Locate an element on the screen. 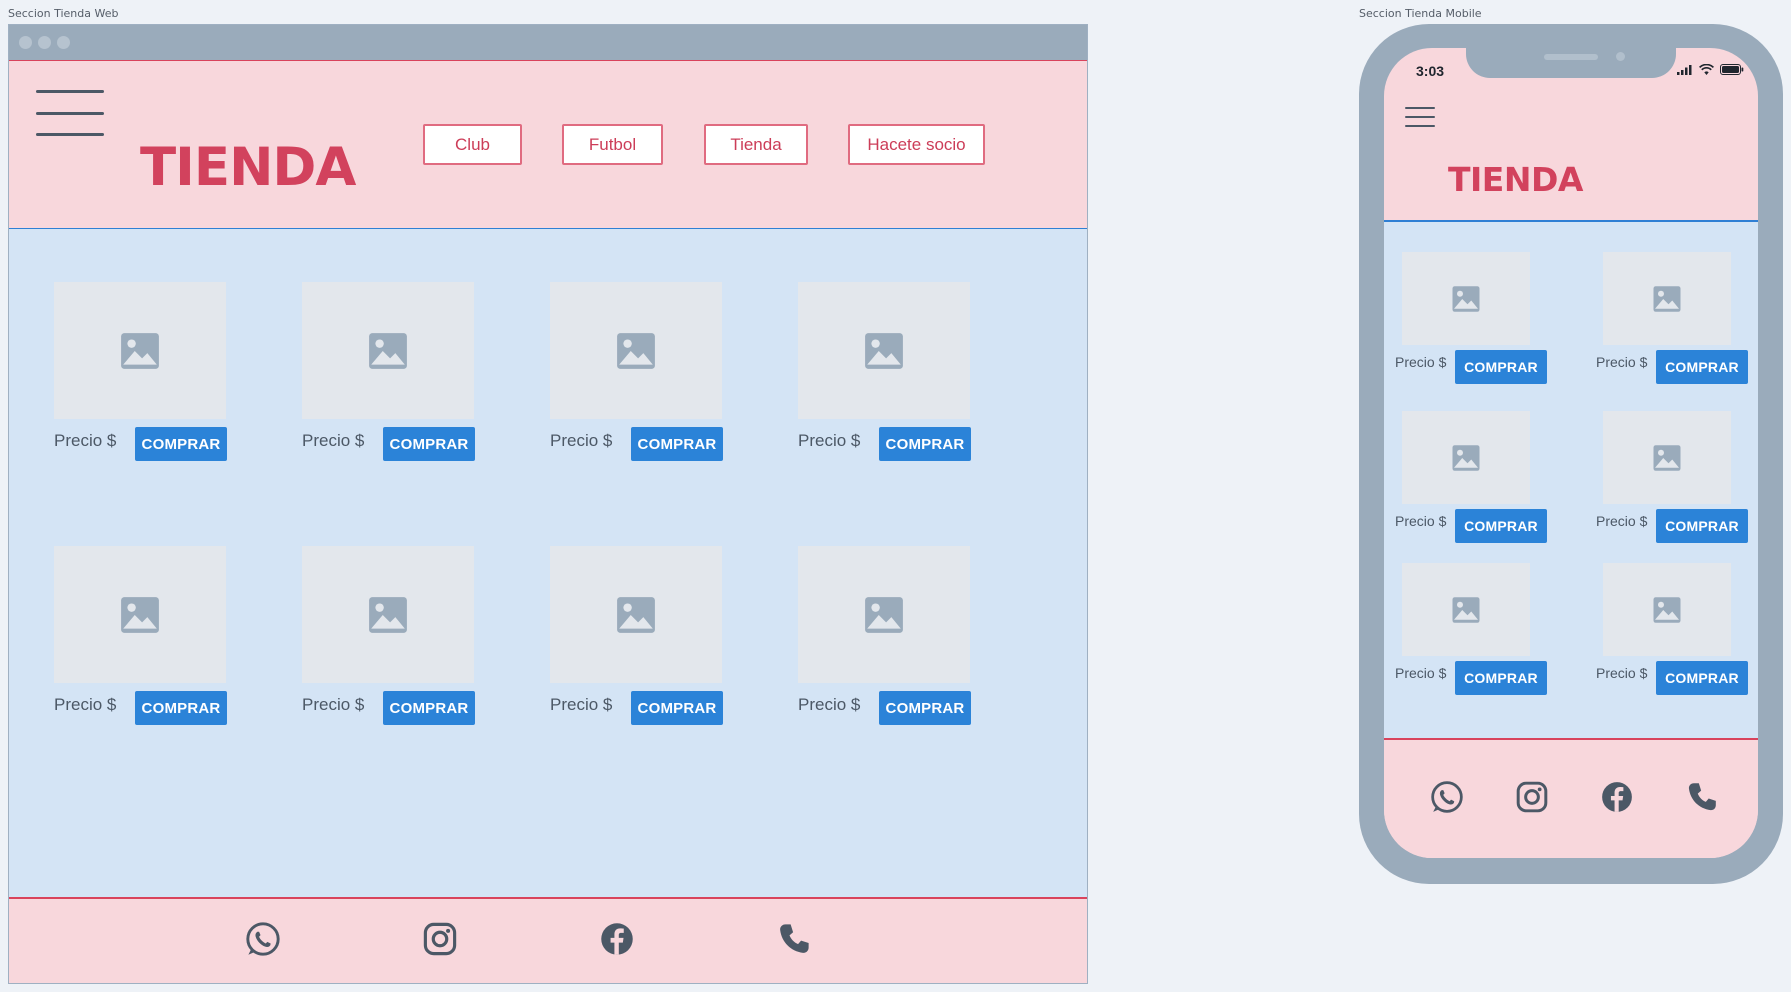 The height and width of the screenshot is (992, 1791). nav-futbol-button: Futbol is located at coordinates (612, 144).